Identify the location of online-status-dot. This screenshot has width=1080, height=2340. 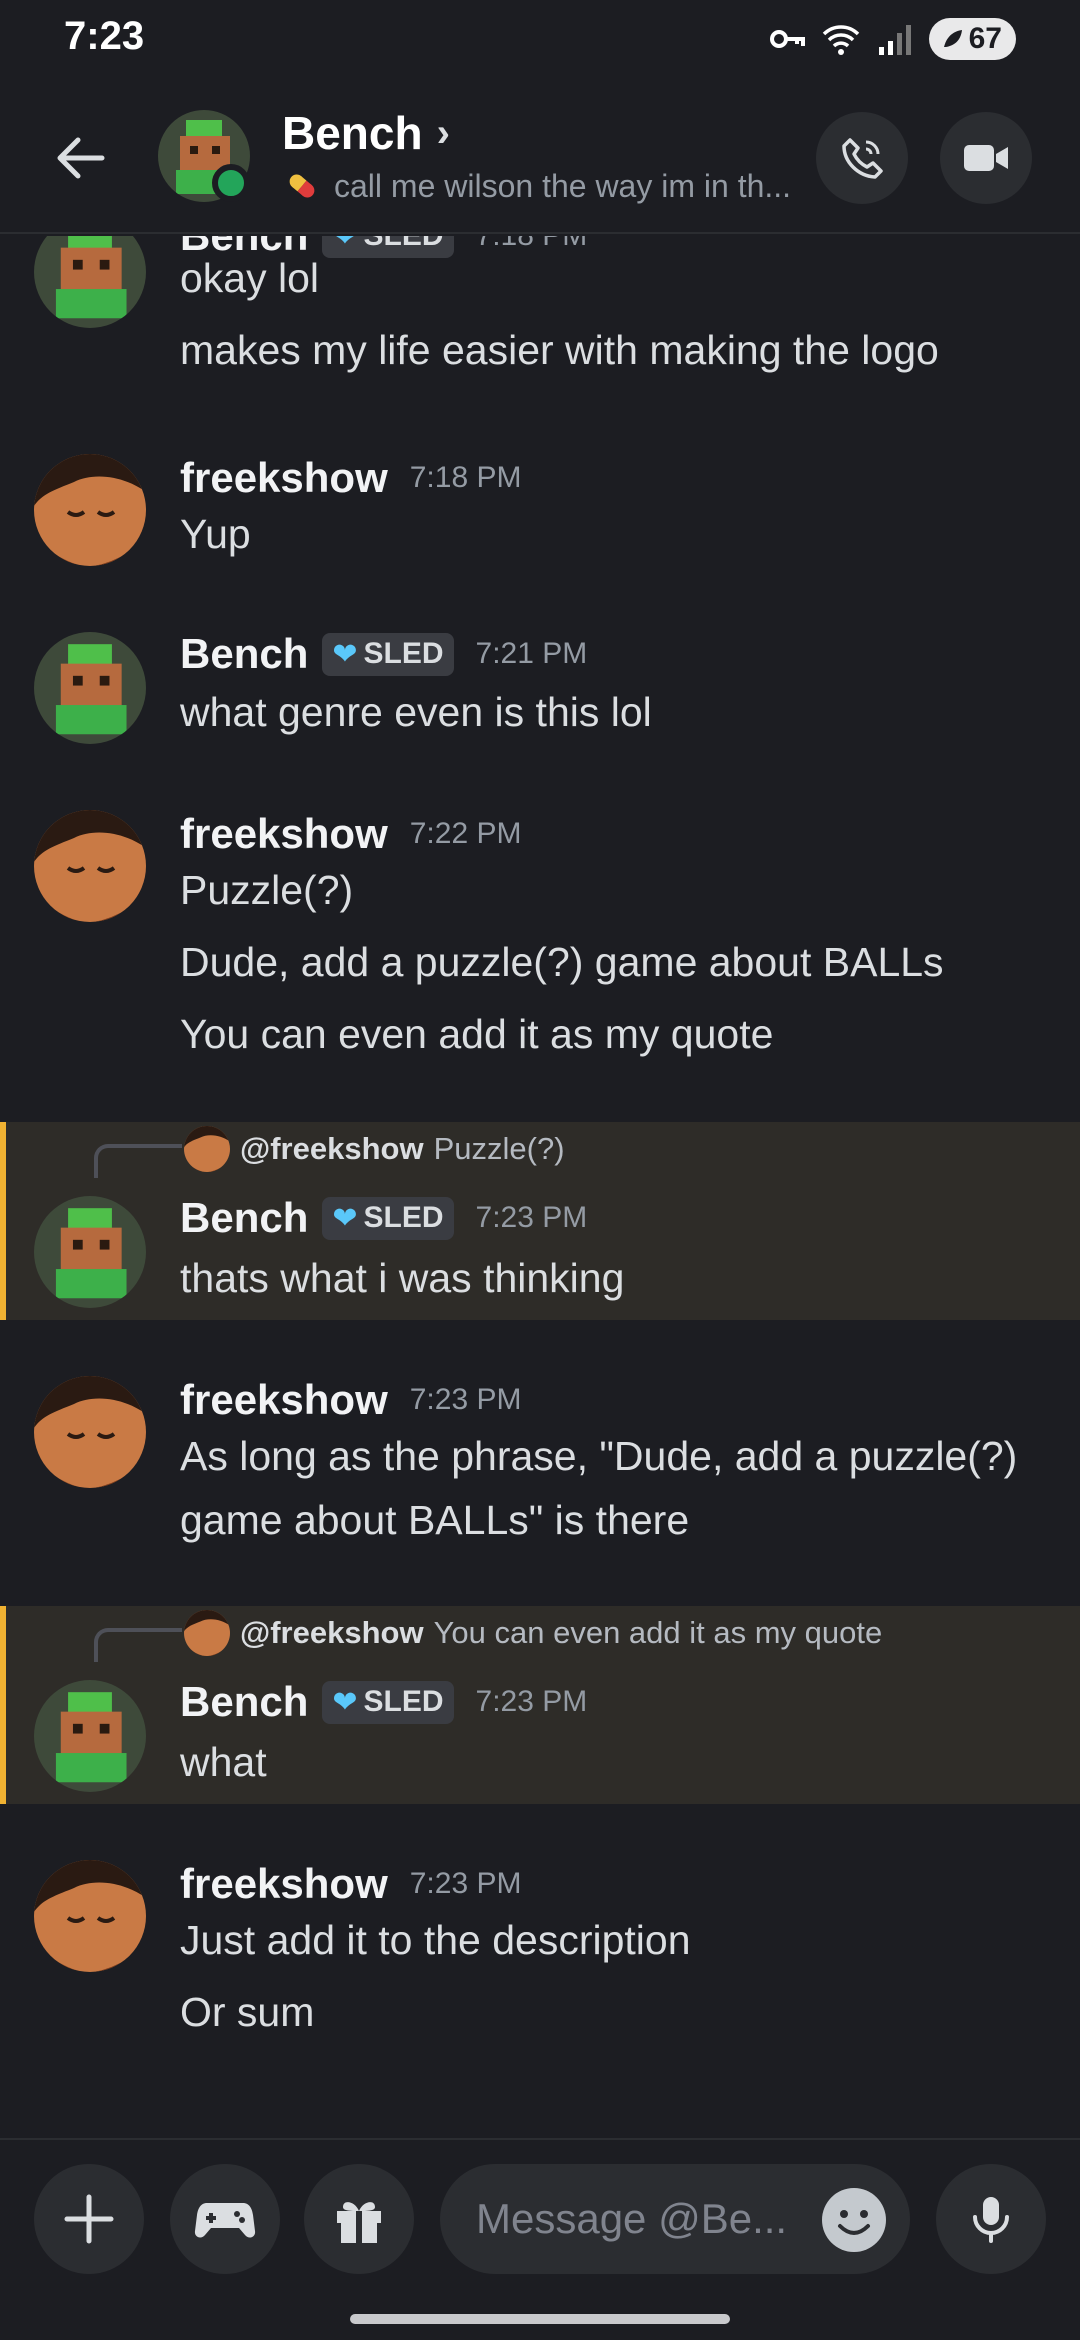
(231, 183).